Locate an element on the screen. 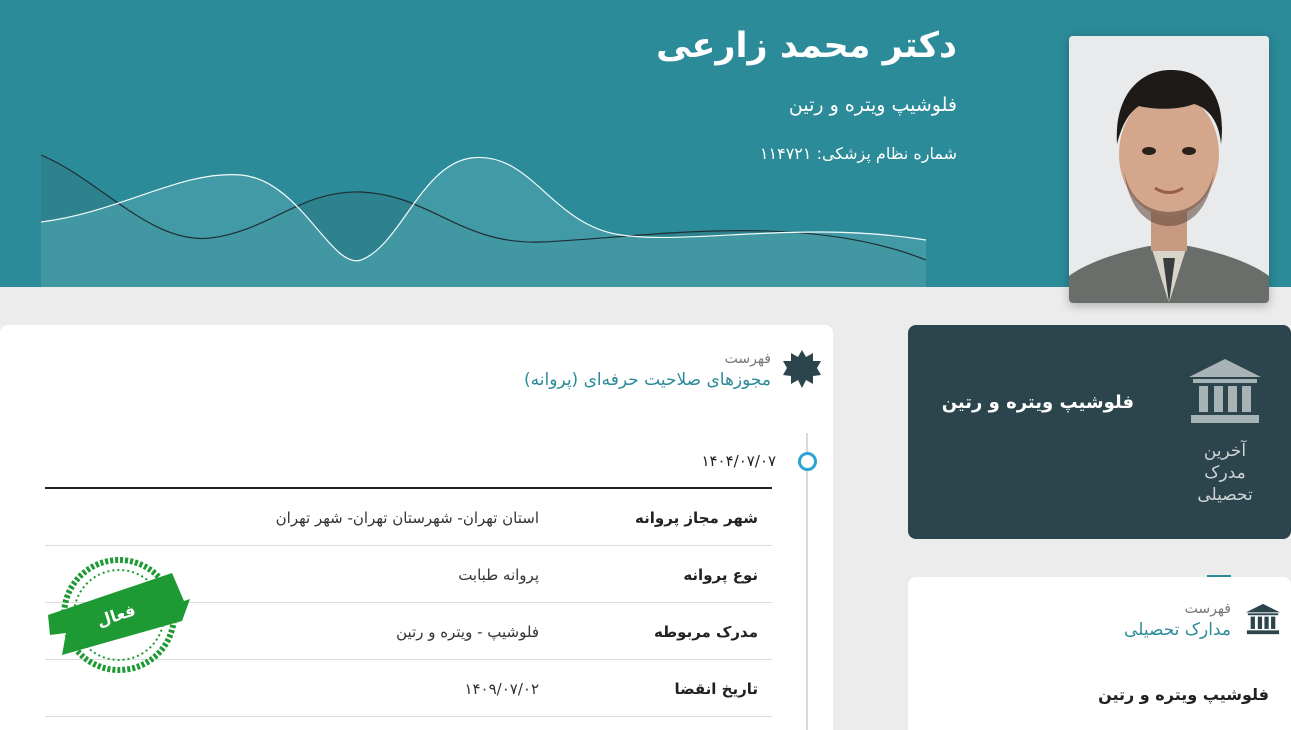 The image size is (1291, 730). degrees-title: مدارک تحصیلی is located at coordinates (1177, 630).